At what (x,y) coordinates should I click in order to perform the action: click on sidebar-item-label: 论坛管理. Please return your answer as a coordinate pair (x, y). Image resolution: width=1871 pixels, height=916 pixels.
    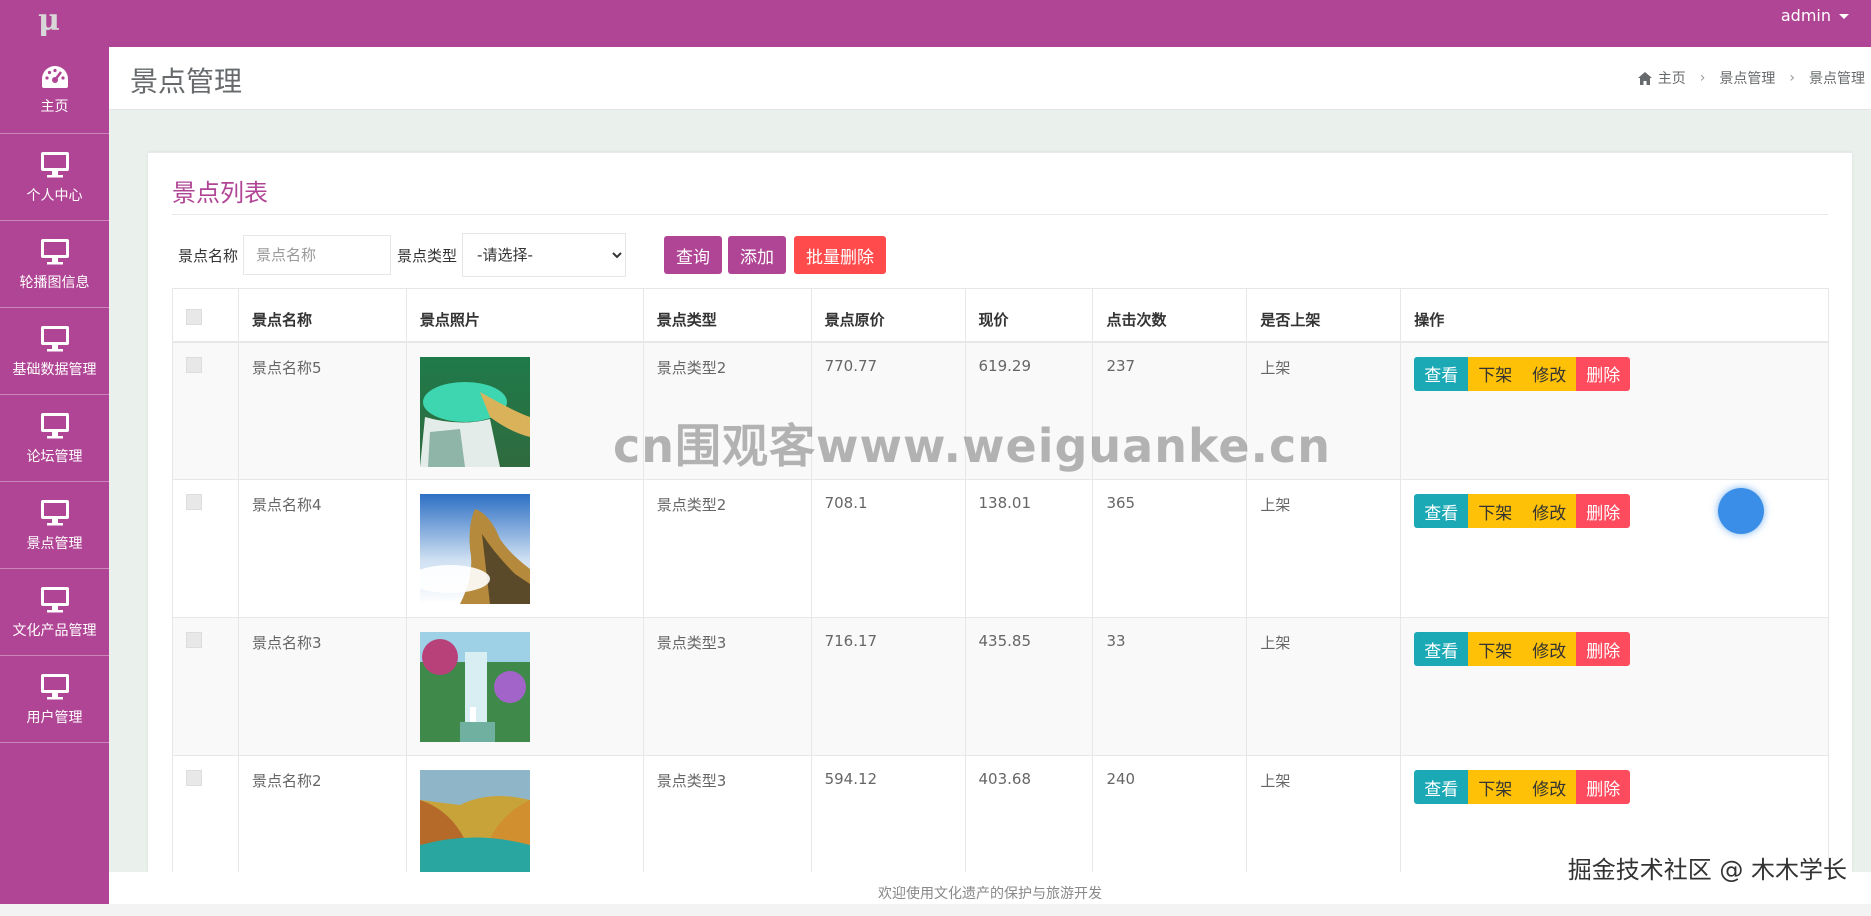
    Looking at the image, I should click on (54, 457).